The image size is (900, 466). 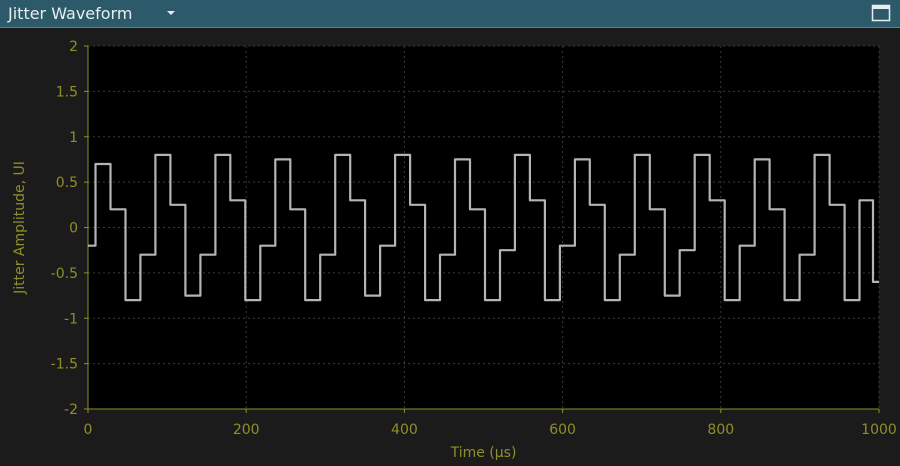 What do you see at coordinates (720, 430) in the screenshot?
I see `x-tick-label: 800` at bounding box center [720, 430].